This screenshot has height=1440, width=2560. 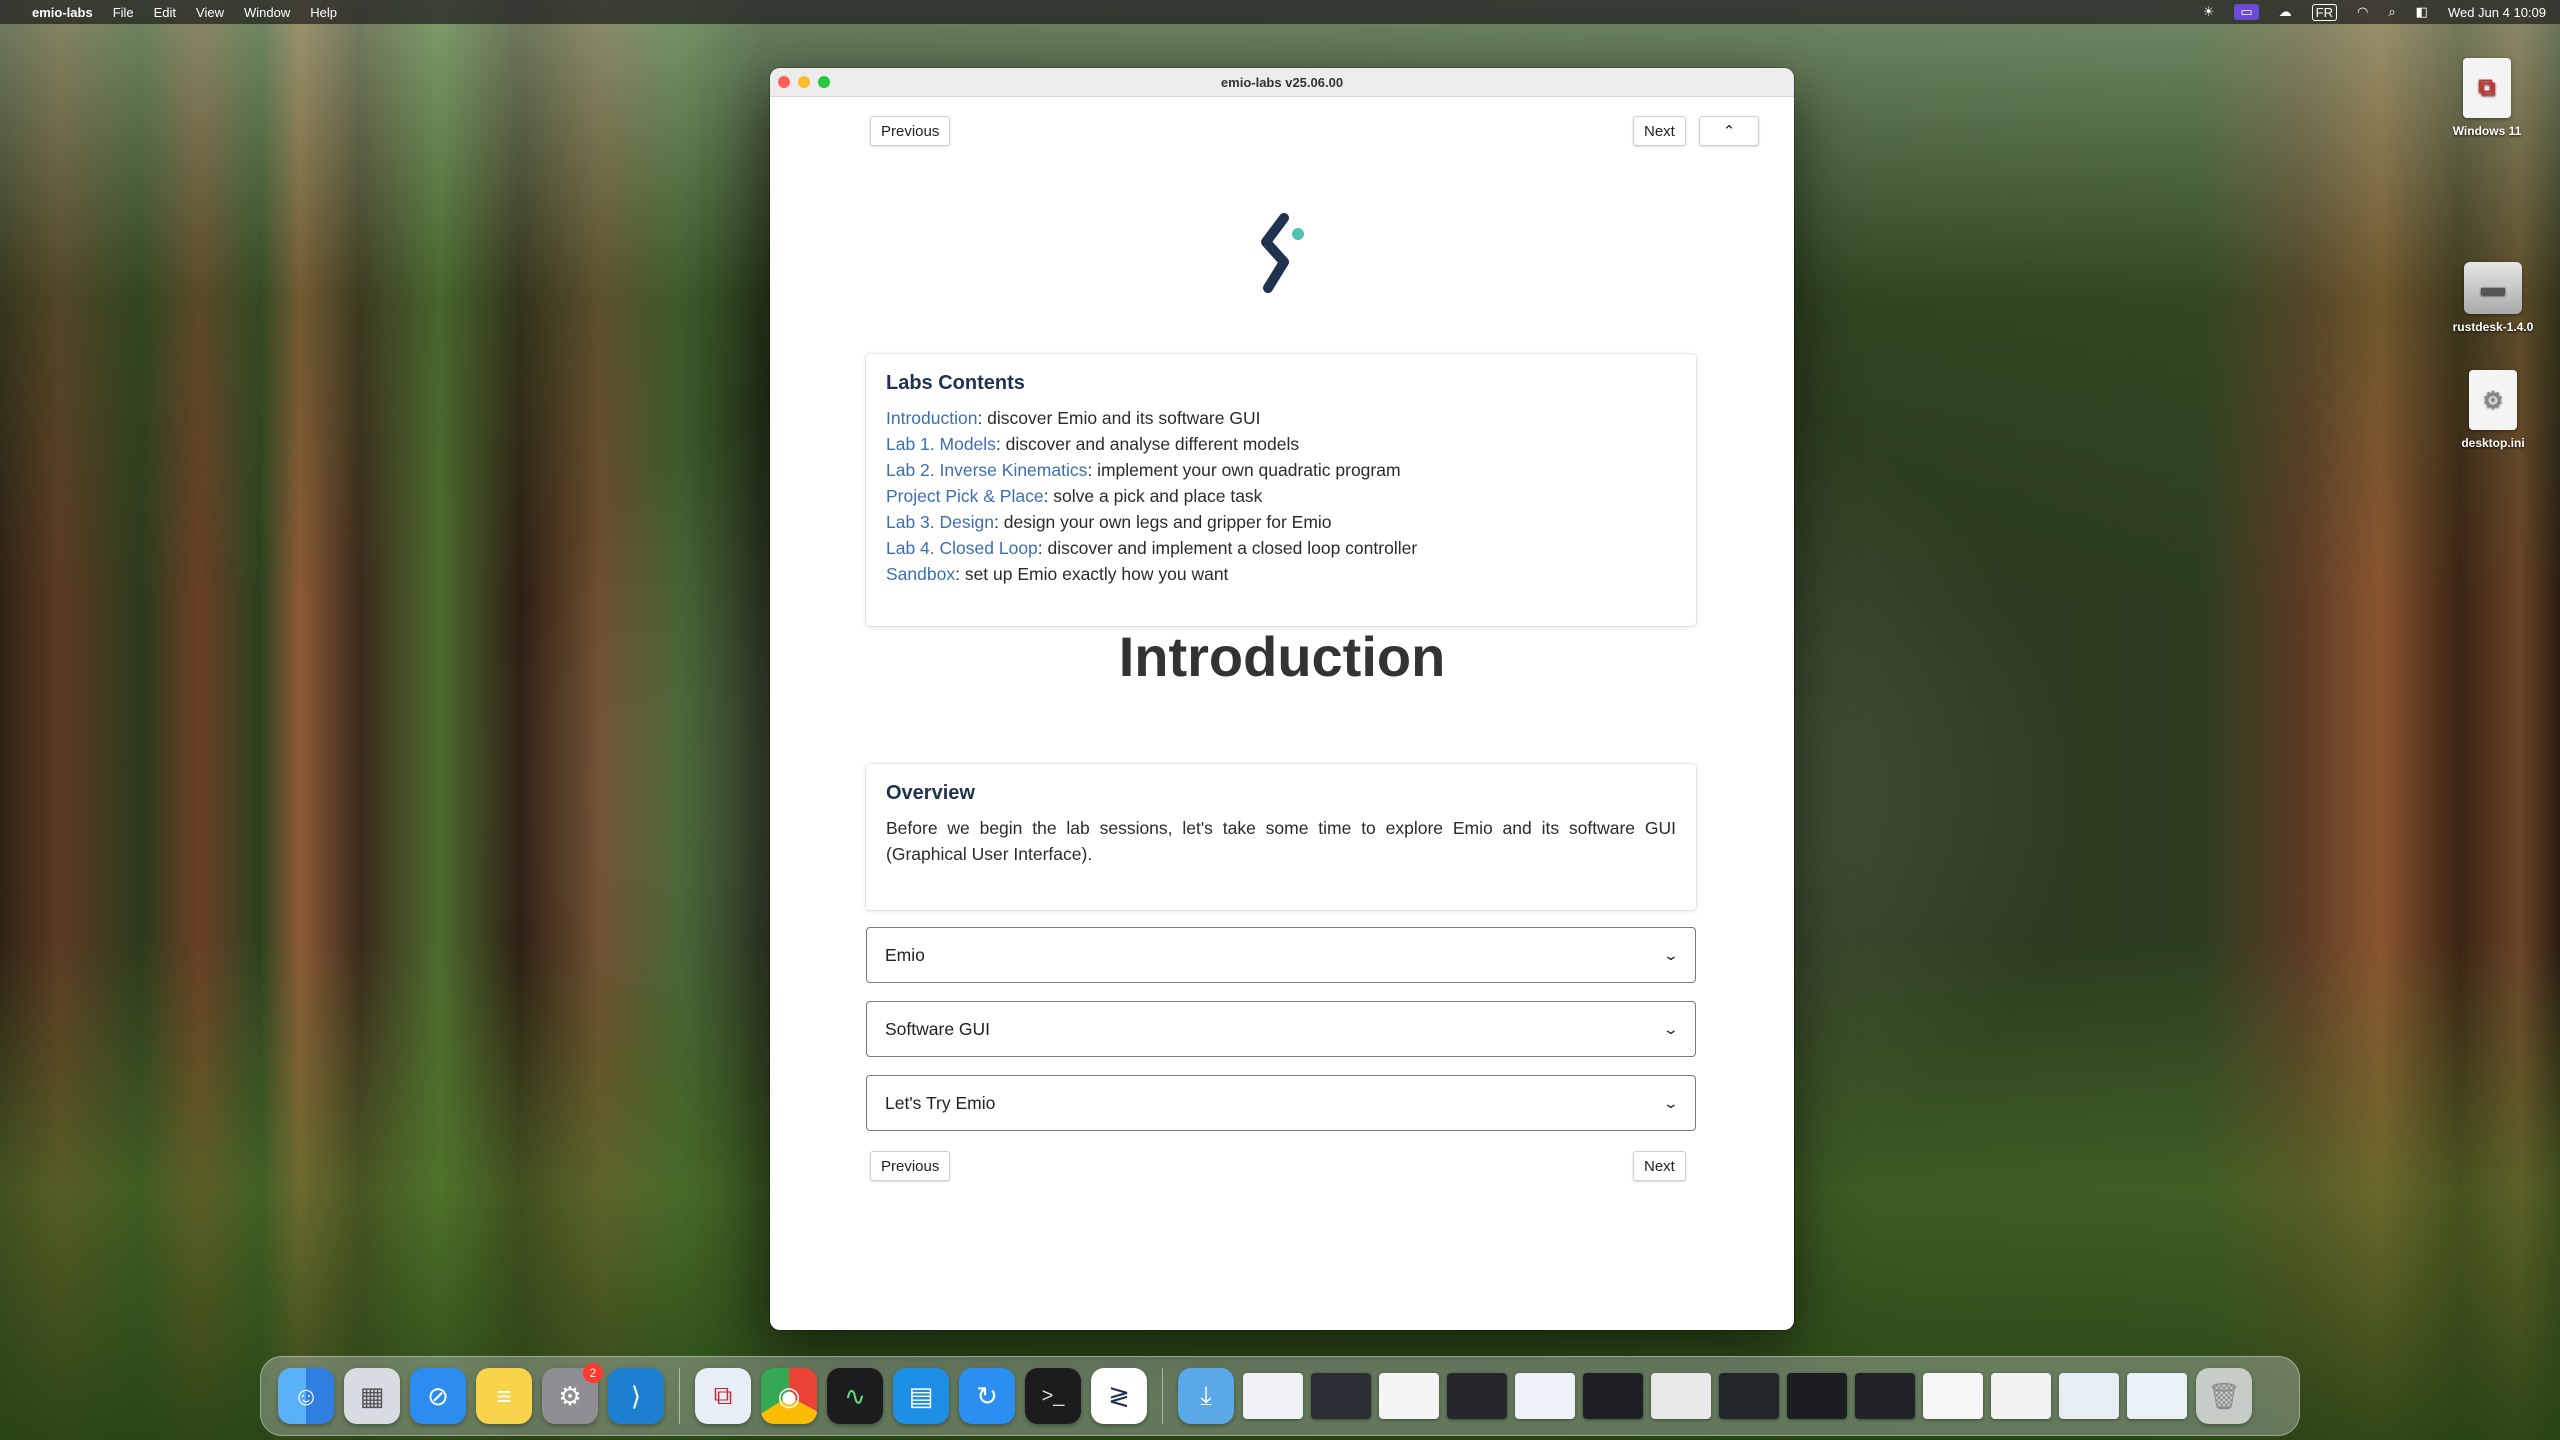 I want to click on window-titlebar: emio-labs v25.06.00, so click(x=1282, y=82).